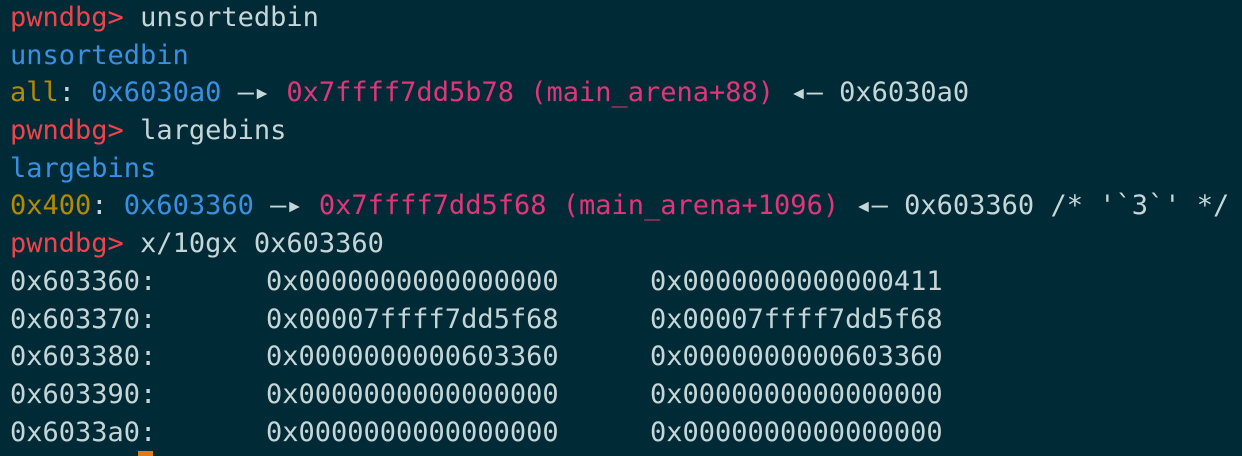 This screenshot has width=1242, height=456. What do you see at coordinates (145, 453) in the screenshot?
I see `text-cursor` at bounding box center [145, 453].